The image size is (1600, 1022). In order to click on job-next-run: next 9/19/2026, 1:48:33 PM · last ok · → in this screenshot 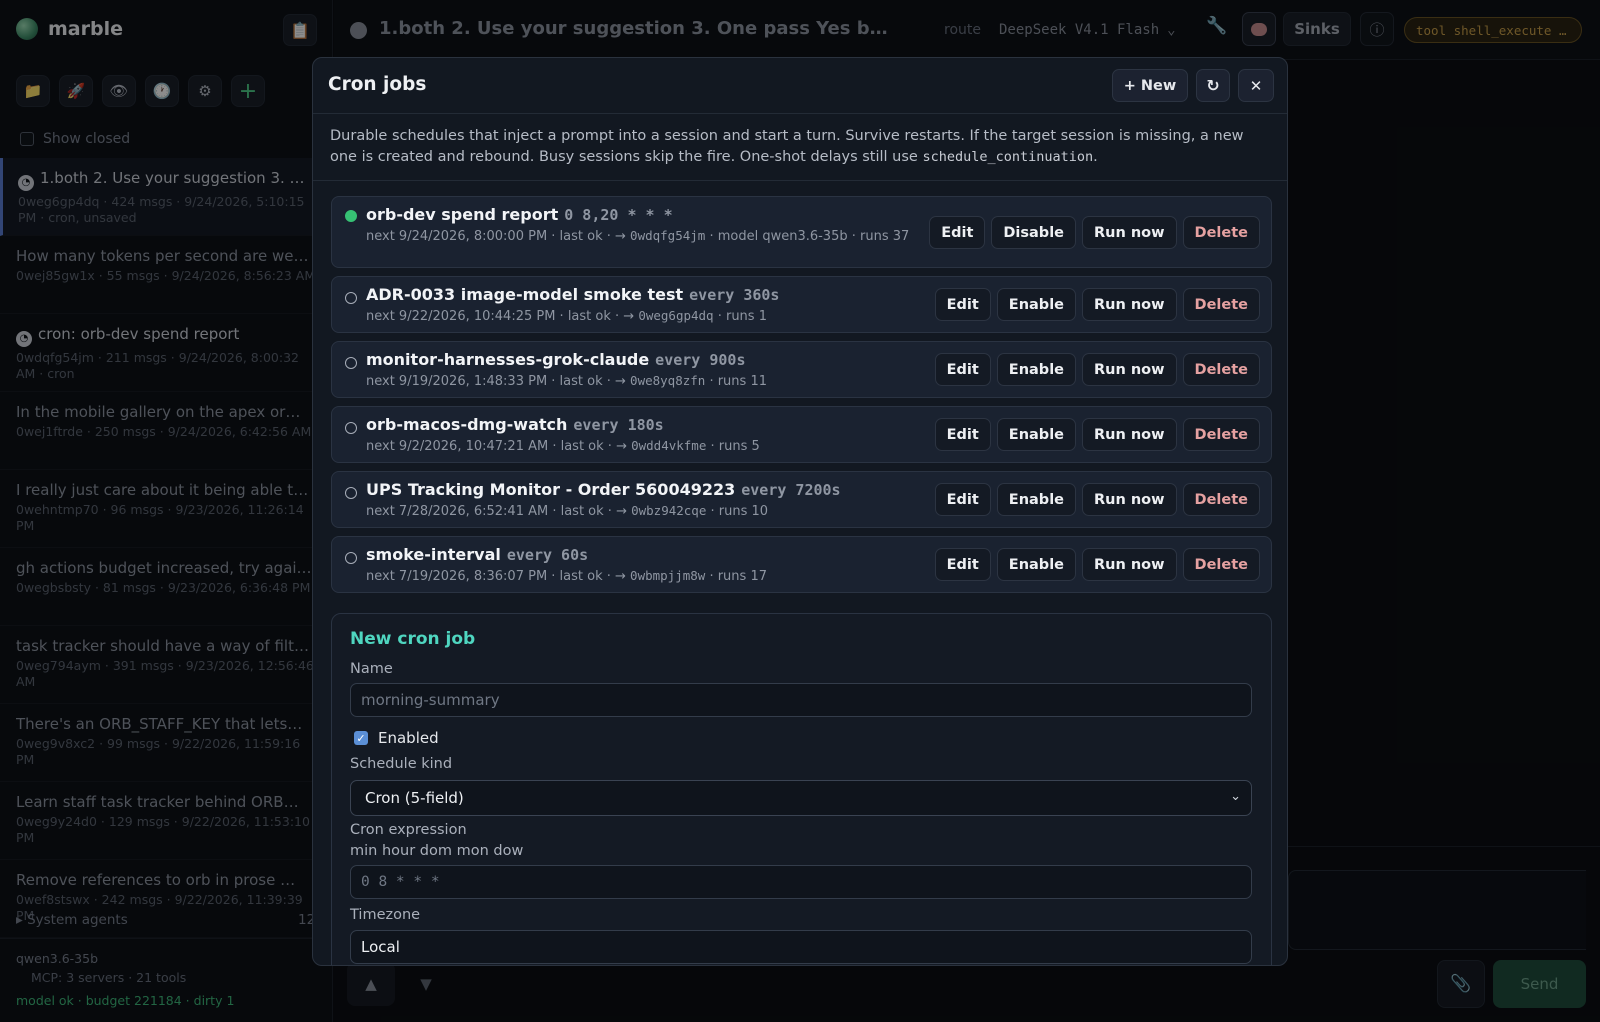, I will do `click(498, 381)`.